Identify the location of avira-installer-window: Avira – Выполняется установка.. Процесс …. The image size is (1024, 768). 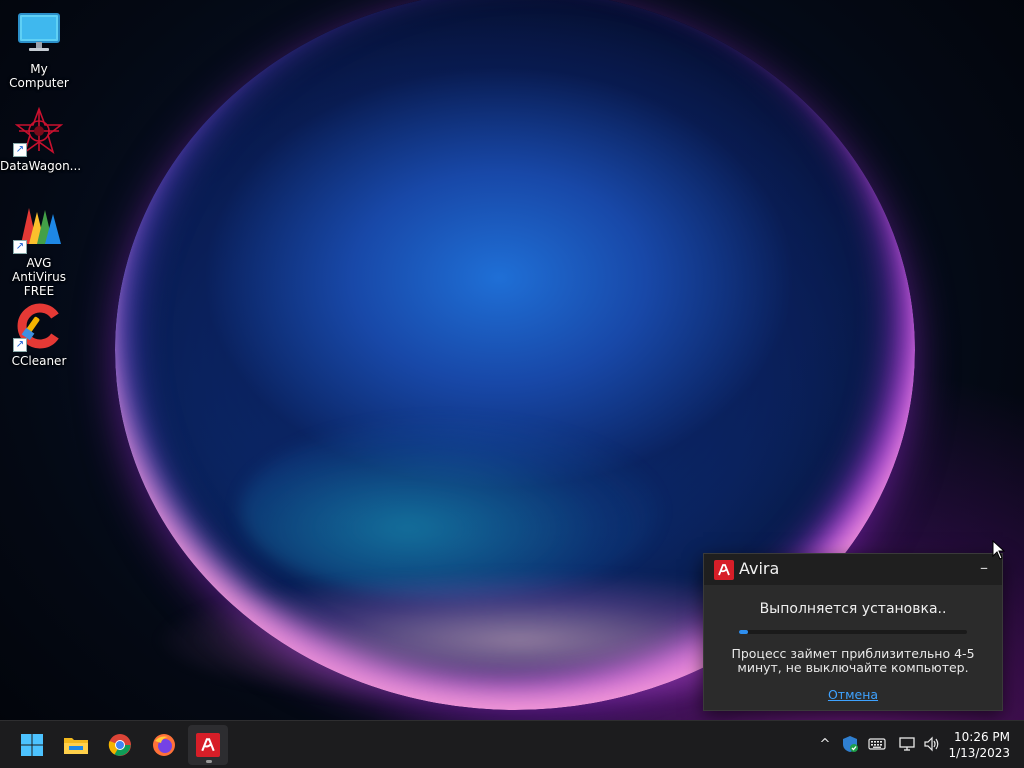
(853, 632).